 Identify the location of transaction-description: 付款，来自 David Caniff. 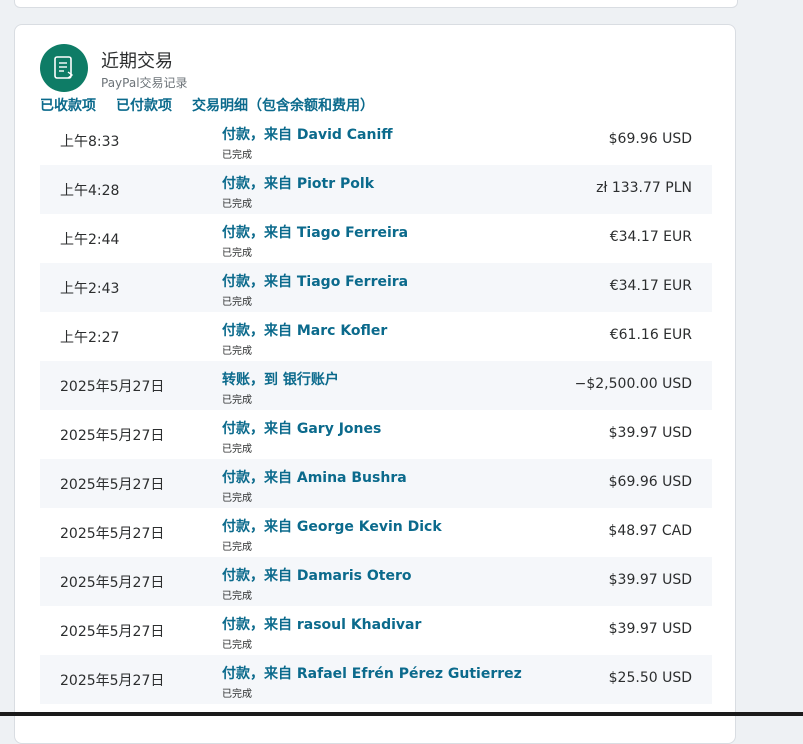
(307, 134).